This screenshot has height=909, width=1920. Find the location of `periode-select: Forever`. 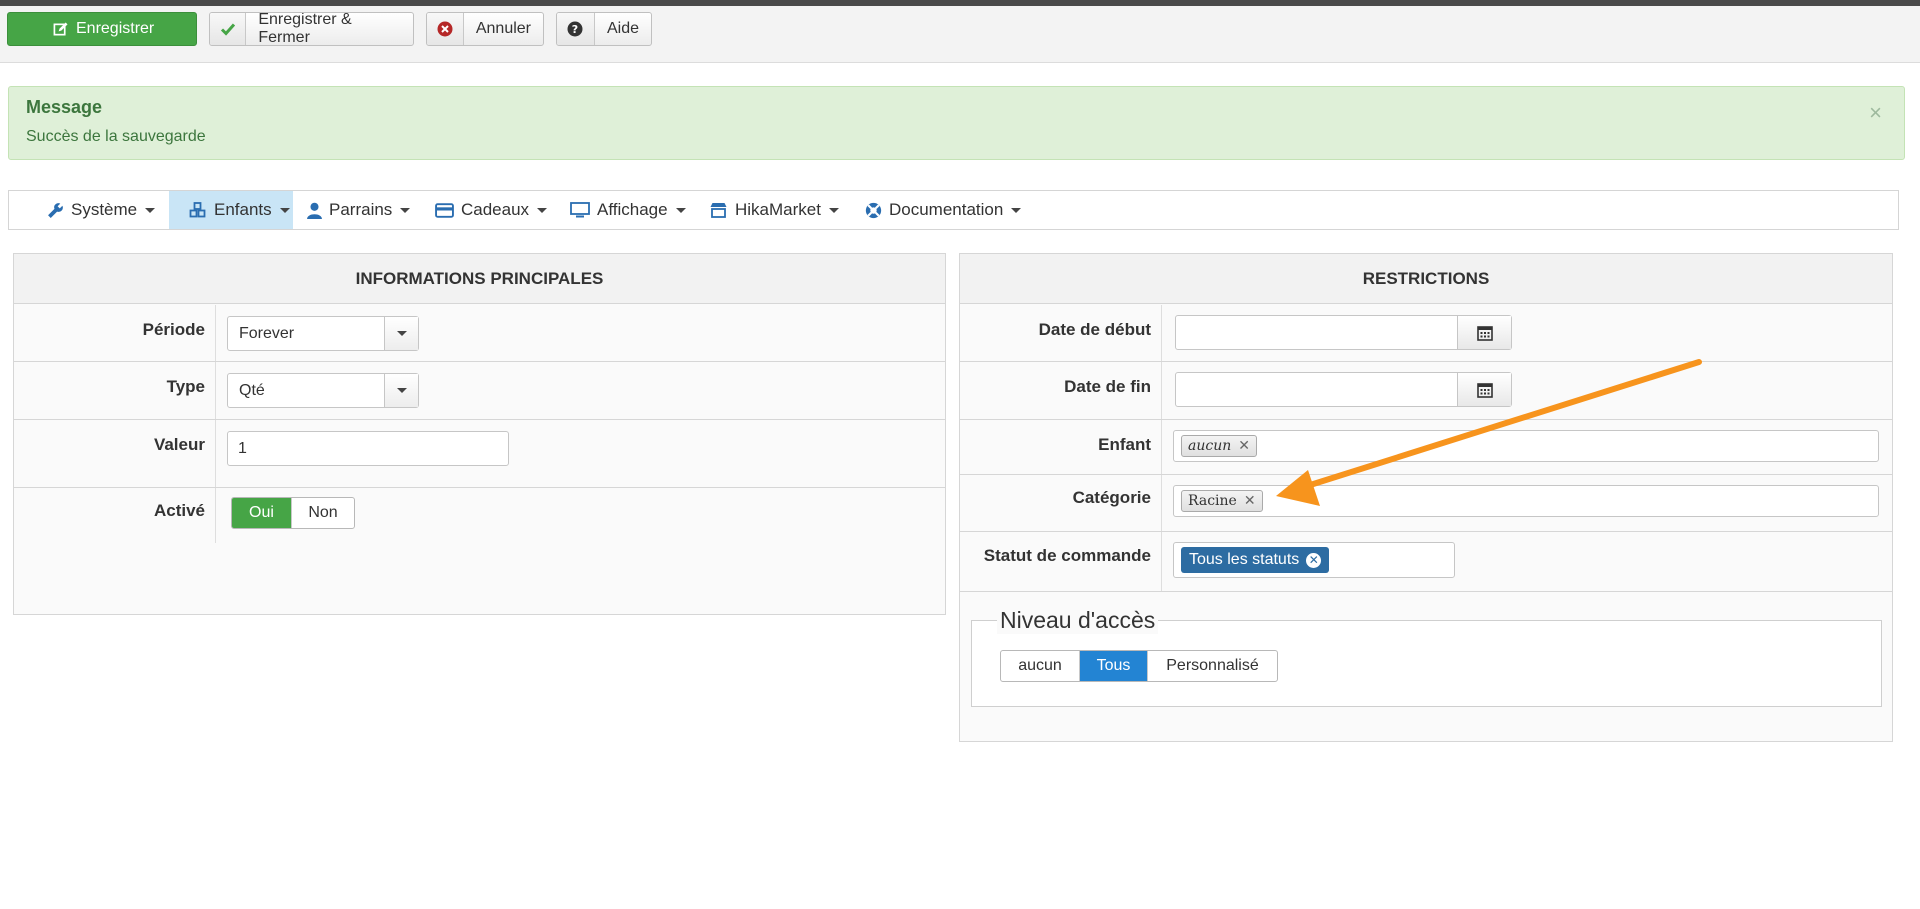

periode-select: Forever is located at coordinates (323, 333).